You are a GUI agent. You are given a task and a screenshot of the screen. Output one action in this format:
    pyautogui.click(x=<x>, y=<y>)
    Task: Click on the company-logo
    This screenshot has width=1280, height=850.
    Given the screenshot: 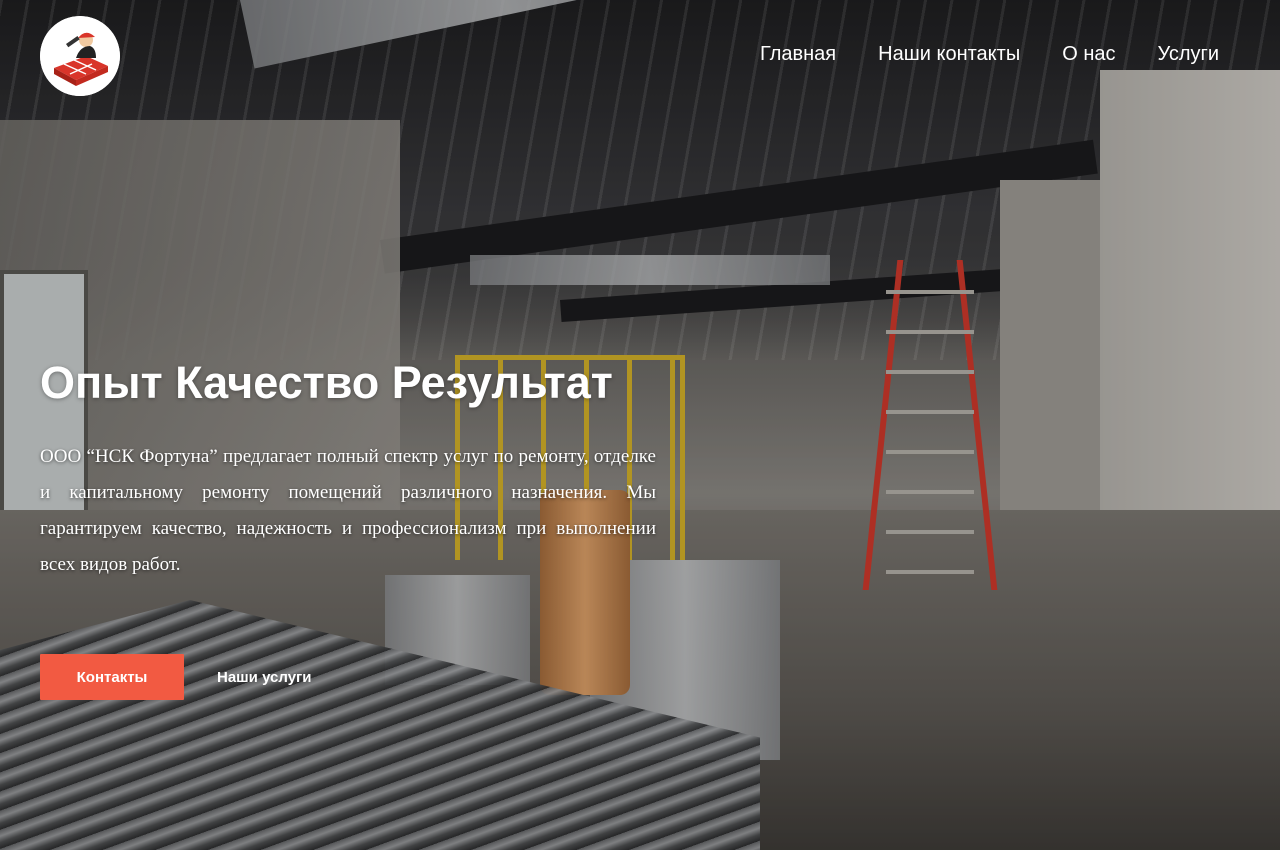 What is the action you would take?
    pyautogui.click(x=80, y=56)
    